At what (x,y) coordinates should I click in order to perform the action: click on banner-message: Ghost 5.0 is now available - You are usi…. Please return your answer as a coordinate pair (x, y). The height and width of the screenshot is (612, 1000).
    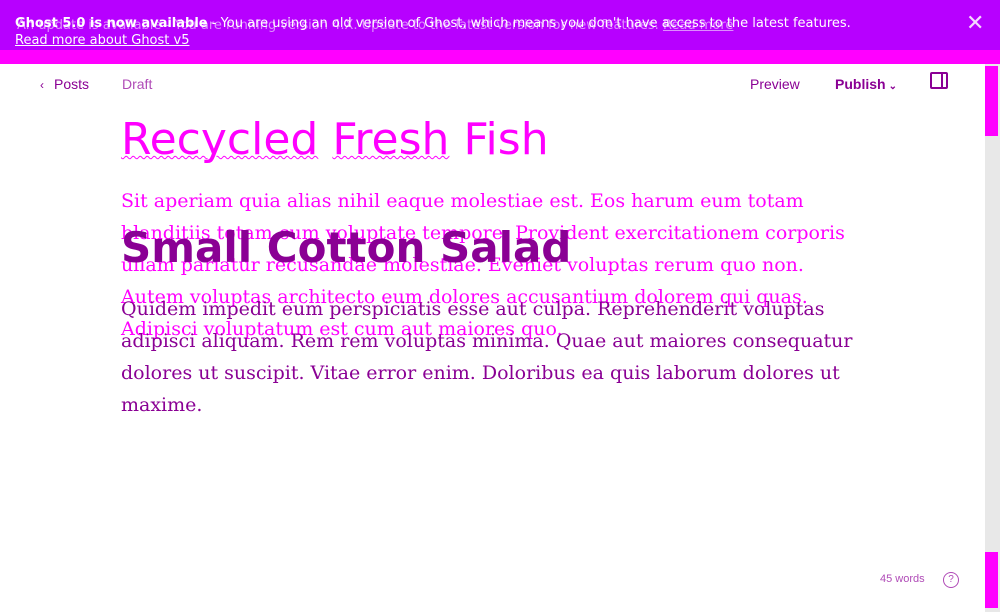
    Looking at the image, I should click on (480, 24).